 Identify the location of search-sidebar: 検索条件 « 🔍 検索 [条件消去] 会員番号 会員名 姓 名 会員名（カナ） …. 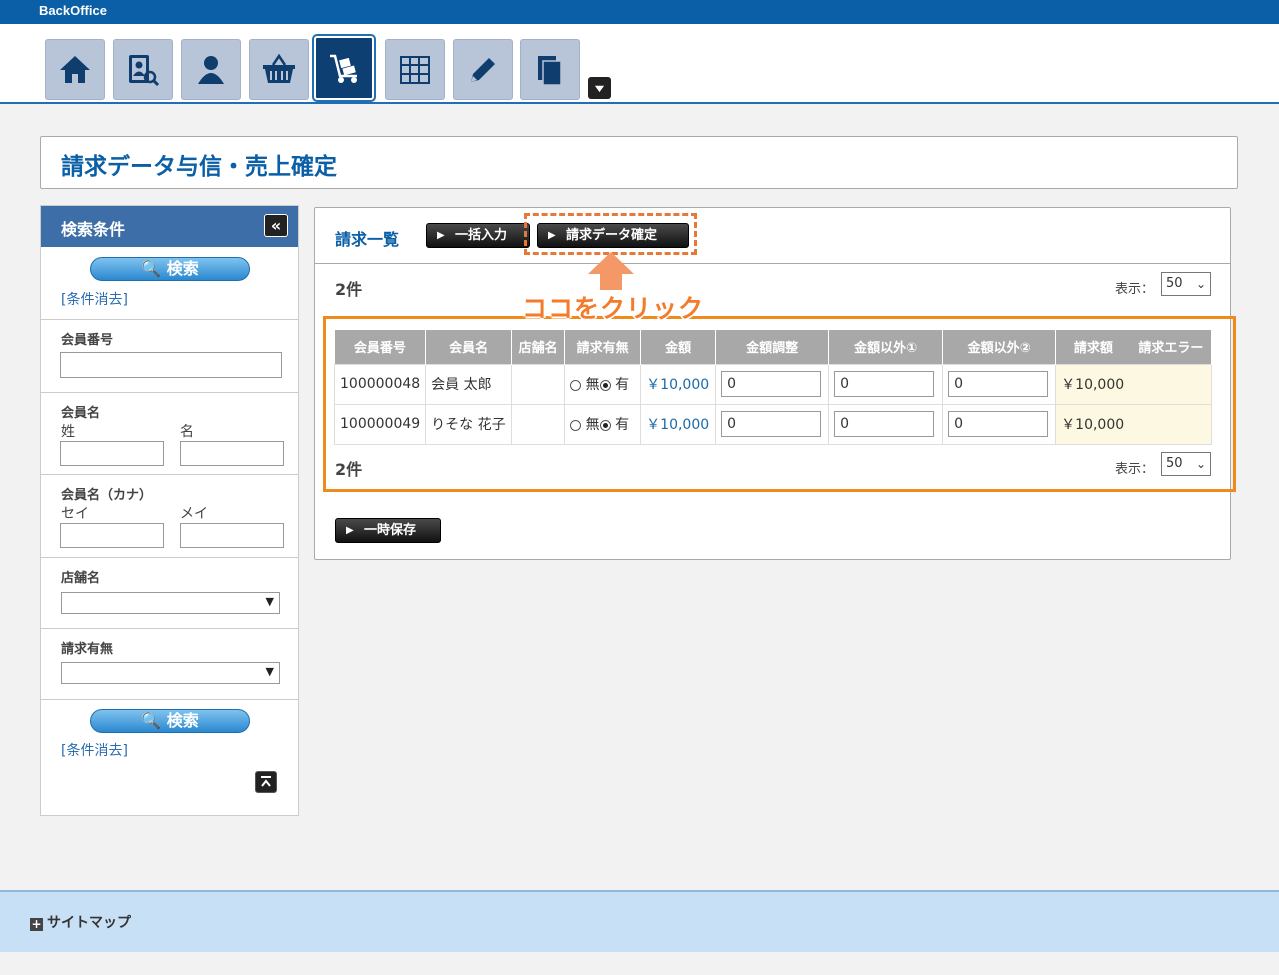
(169, 510).